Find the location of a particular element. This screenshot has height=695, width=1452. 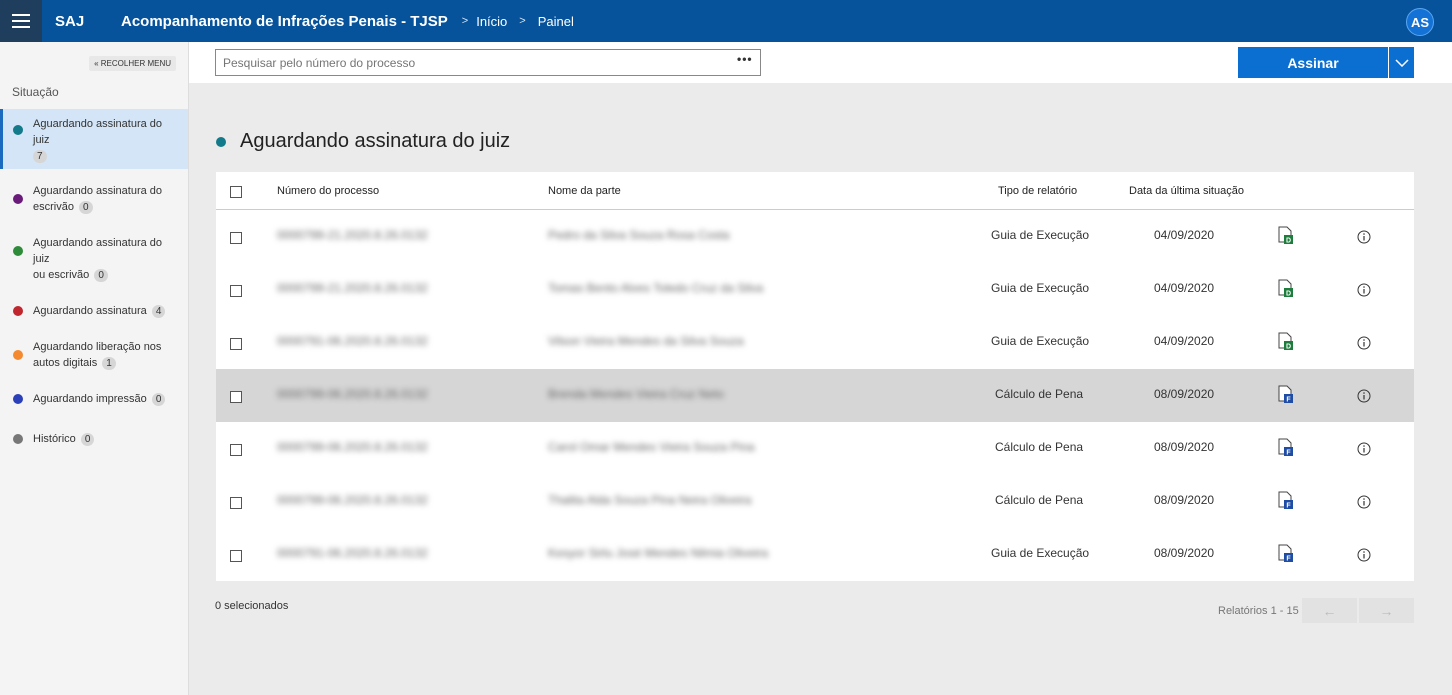

search-input is located at coordinates (488, 62).